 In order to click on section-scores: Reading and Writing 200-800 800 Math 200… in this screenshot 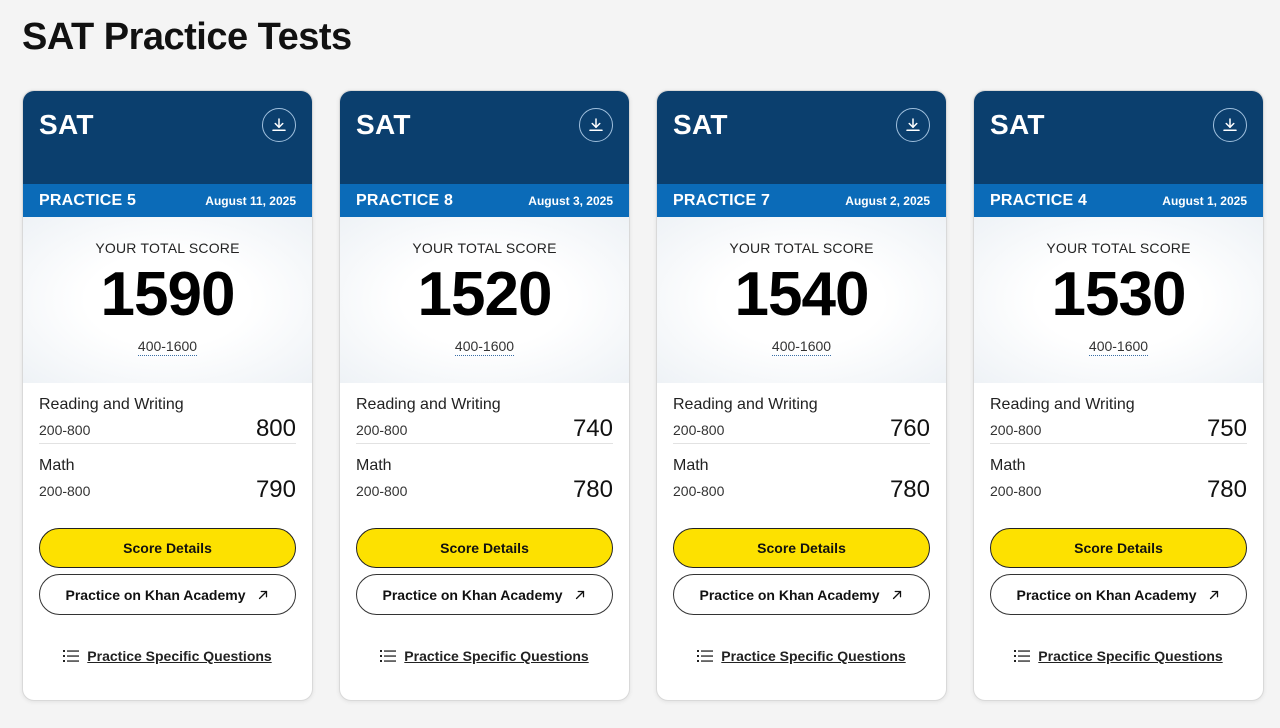, I will do `click(167, 443)`.